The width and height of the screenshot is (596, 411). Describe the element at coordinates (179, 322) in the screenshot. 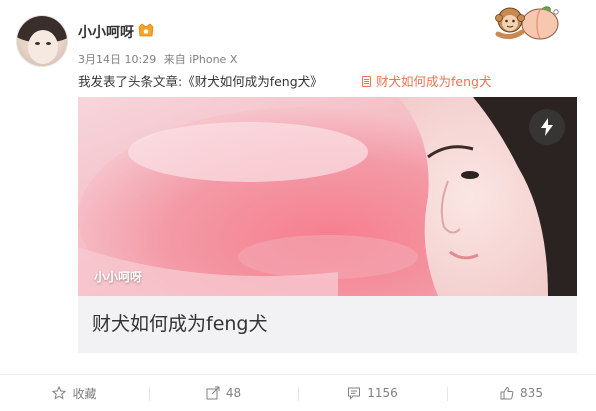

I see `article-title: 财犬如何成为feng犬` at that location.